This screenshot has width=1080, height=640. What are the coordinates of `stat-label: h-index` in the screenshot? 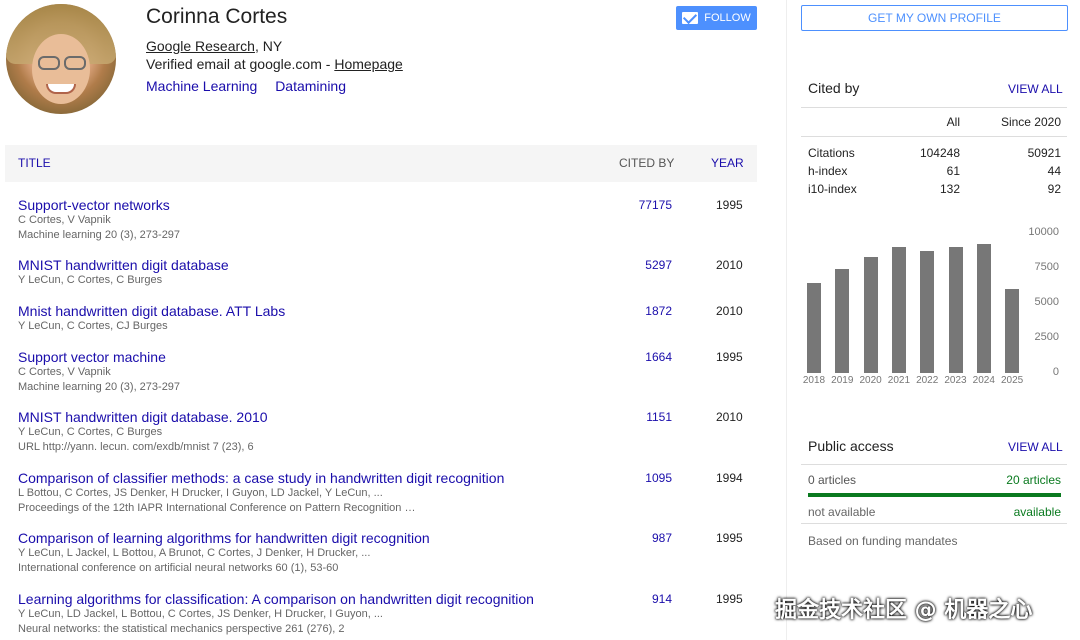 It's located at (828, 171).